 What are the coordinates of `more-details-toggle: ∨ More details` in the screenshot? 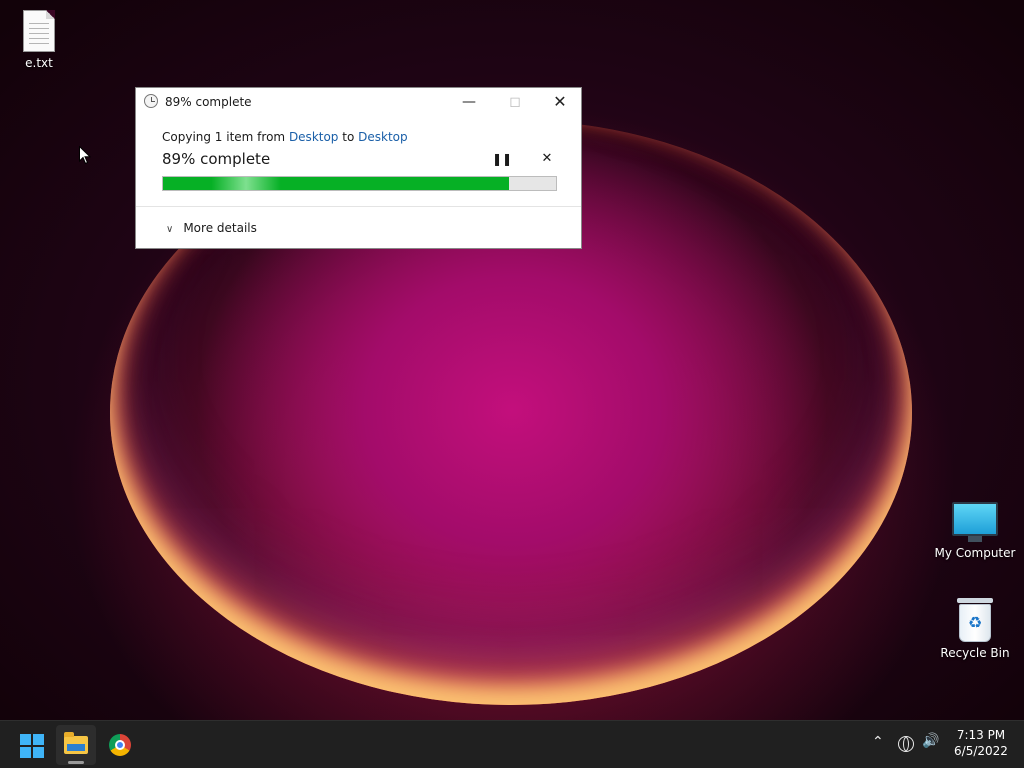 It's located at (211, 228).